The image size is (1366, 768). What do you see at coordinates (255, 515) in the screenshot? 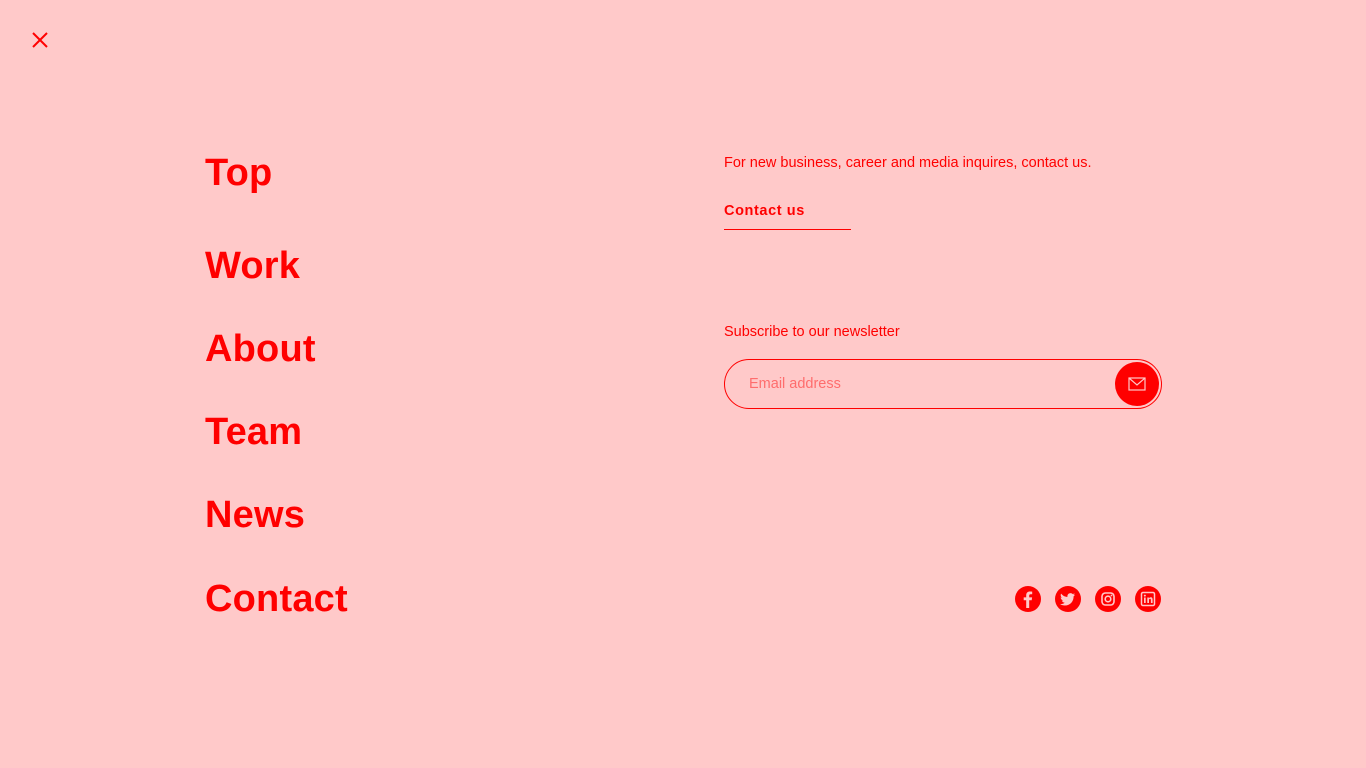
I see `nav-item-news: News` at bounding box center [255, 515].